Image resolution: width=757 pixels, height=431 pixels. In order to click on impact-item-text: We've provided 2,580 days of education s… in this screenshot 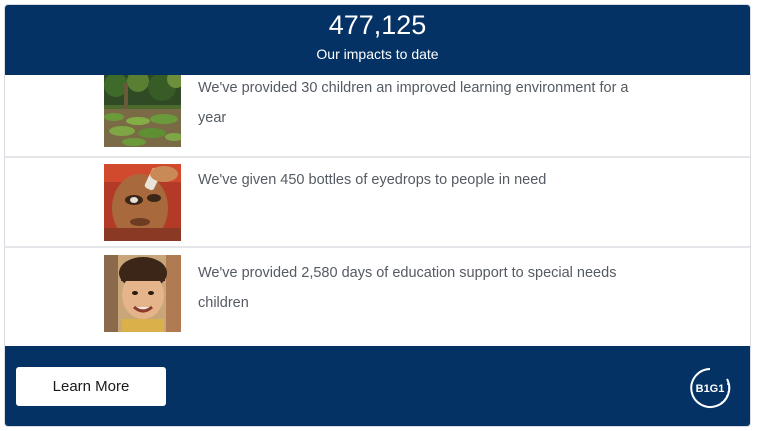, I will do `click(407, 288)`.